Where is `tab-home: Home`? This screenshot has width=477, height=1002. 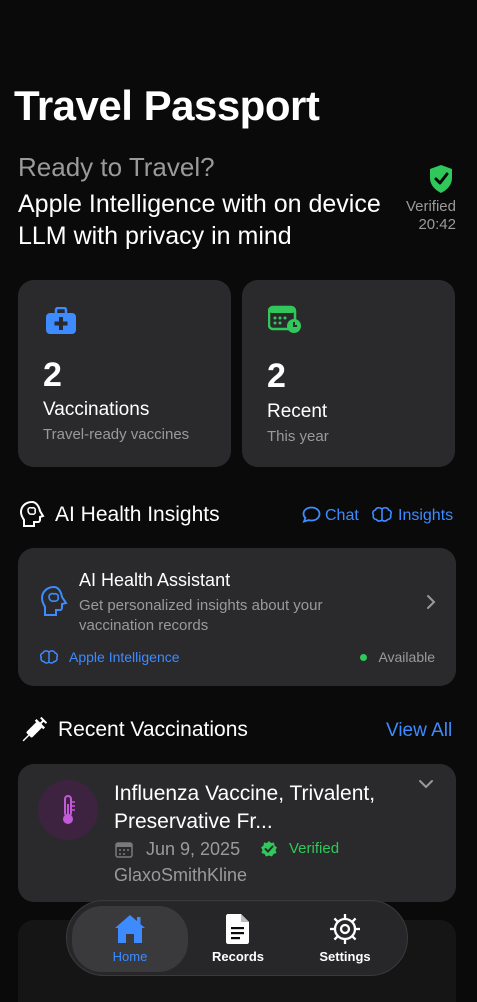 tab-home: Home is located at coordinates (130, 939).